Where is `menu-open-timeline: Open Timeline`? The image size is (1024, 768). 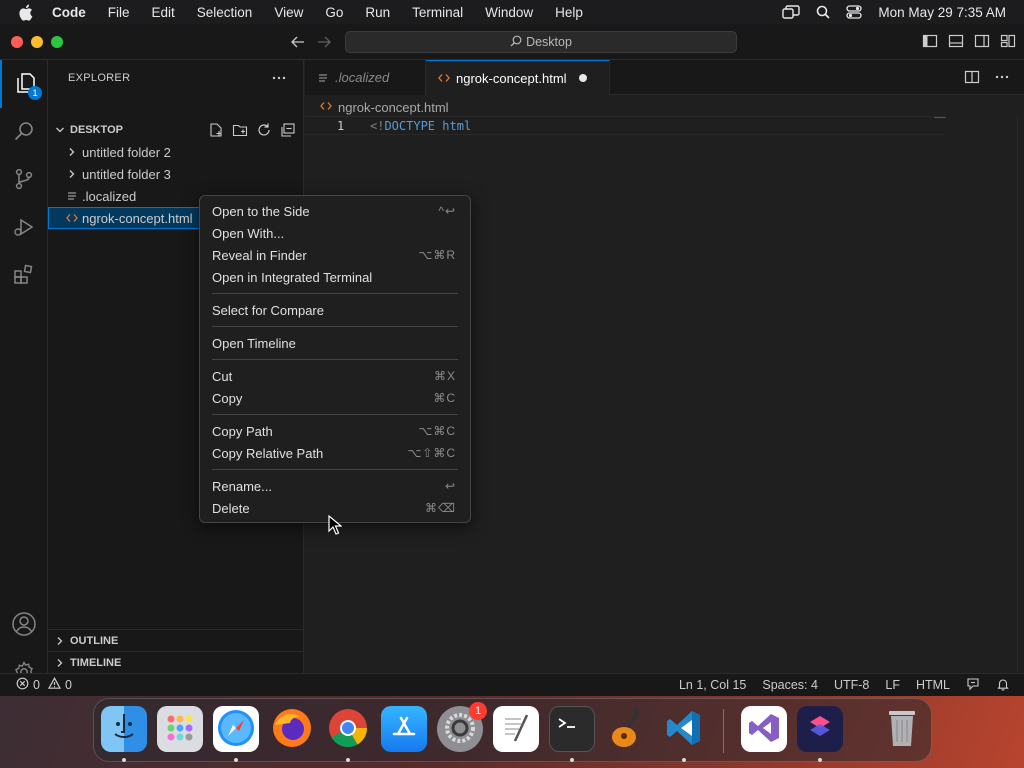
menu-open-timeline: Open Timeline is located at coordinates (335, 343).